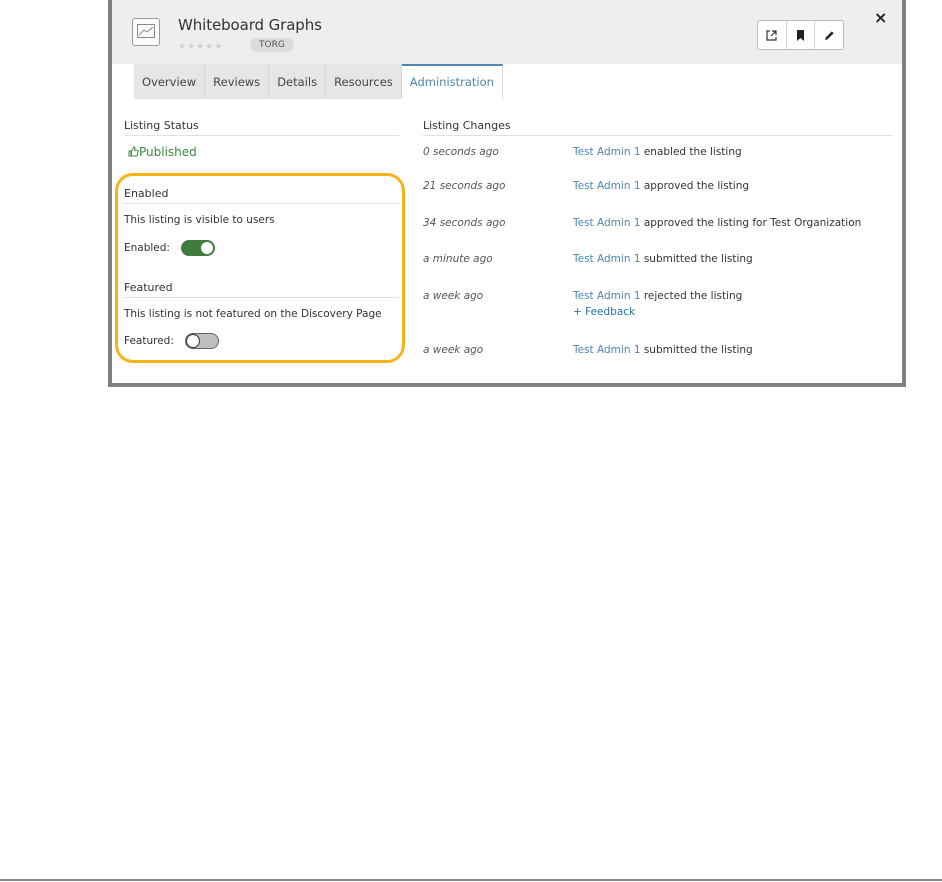  I want to click on pencil-icon, so click(829, 35).